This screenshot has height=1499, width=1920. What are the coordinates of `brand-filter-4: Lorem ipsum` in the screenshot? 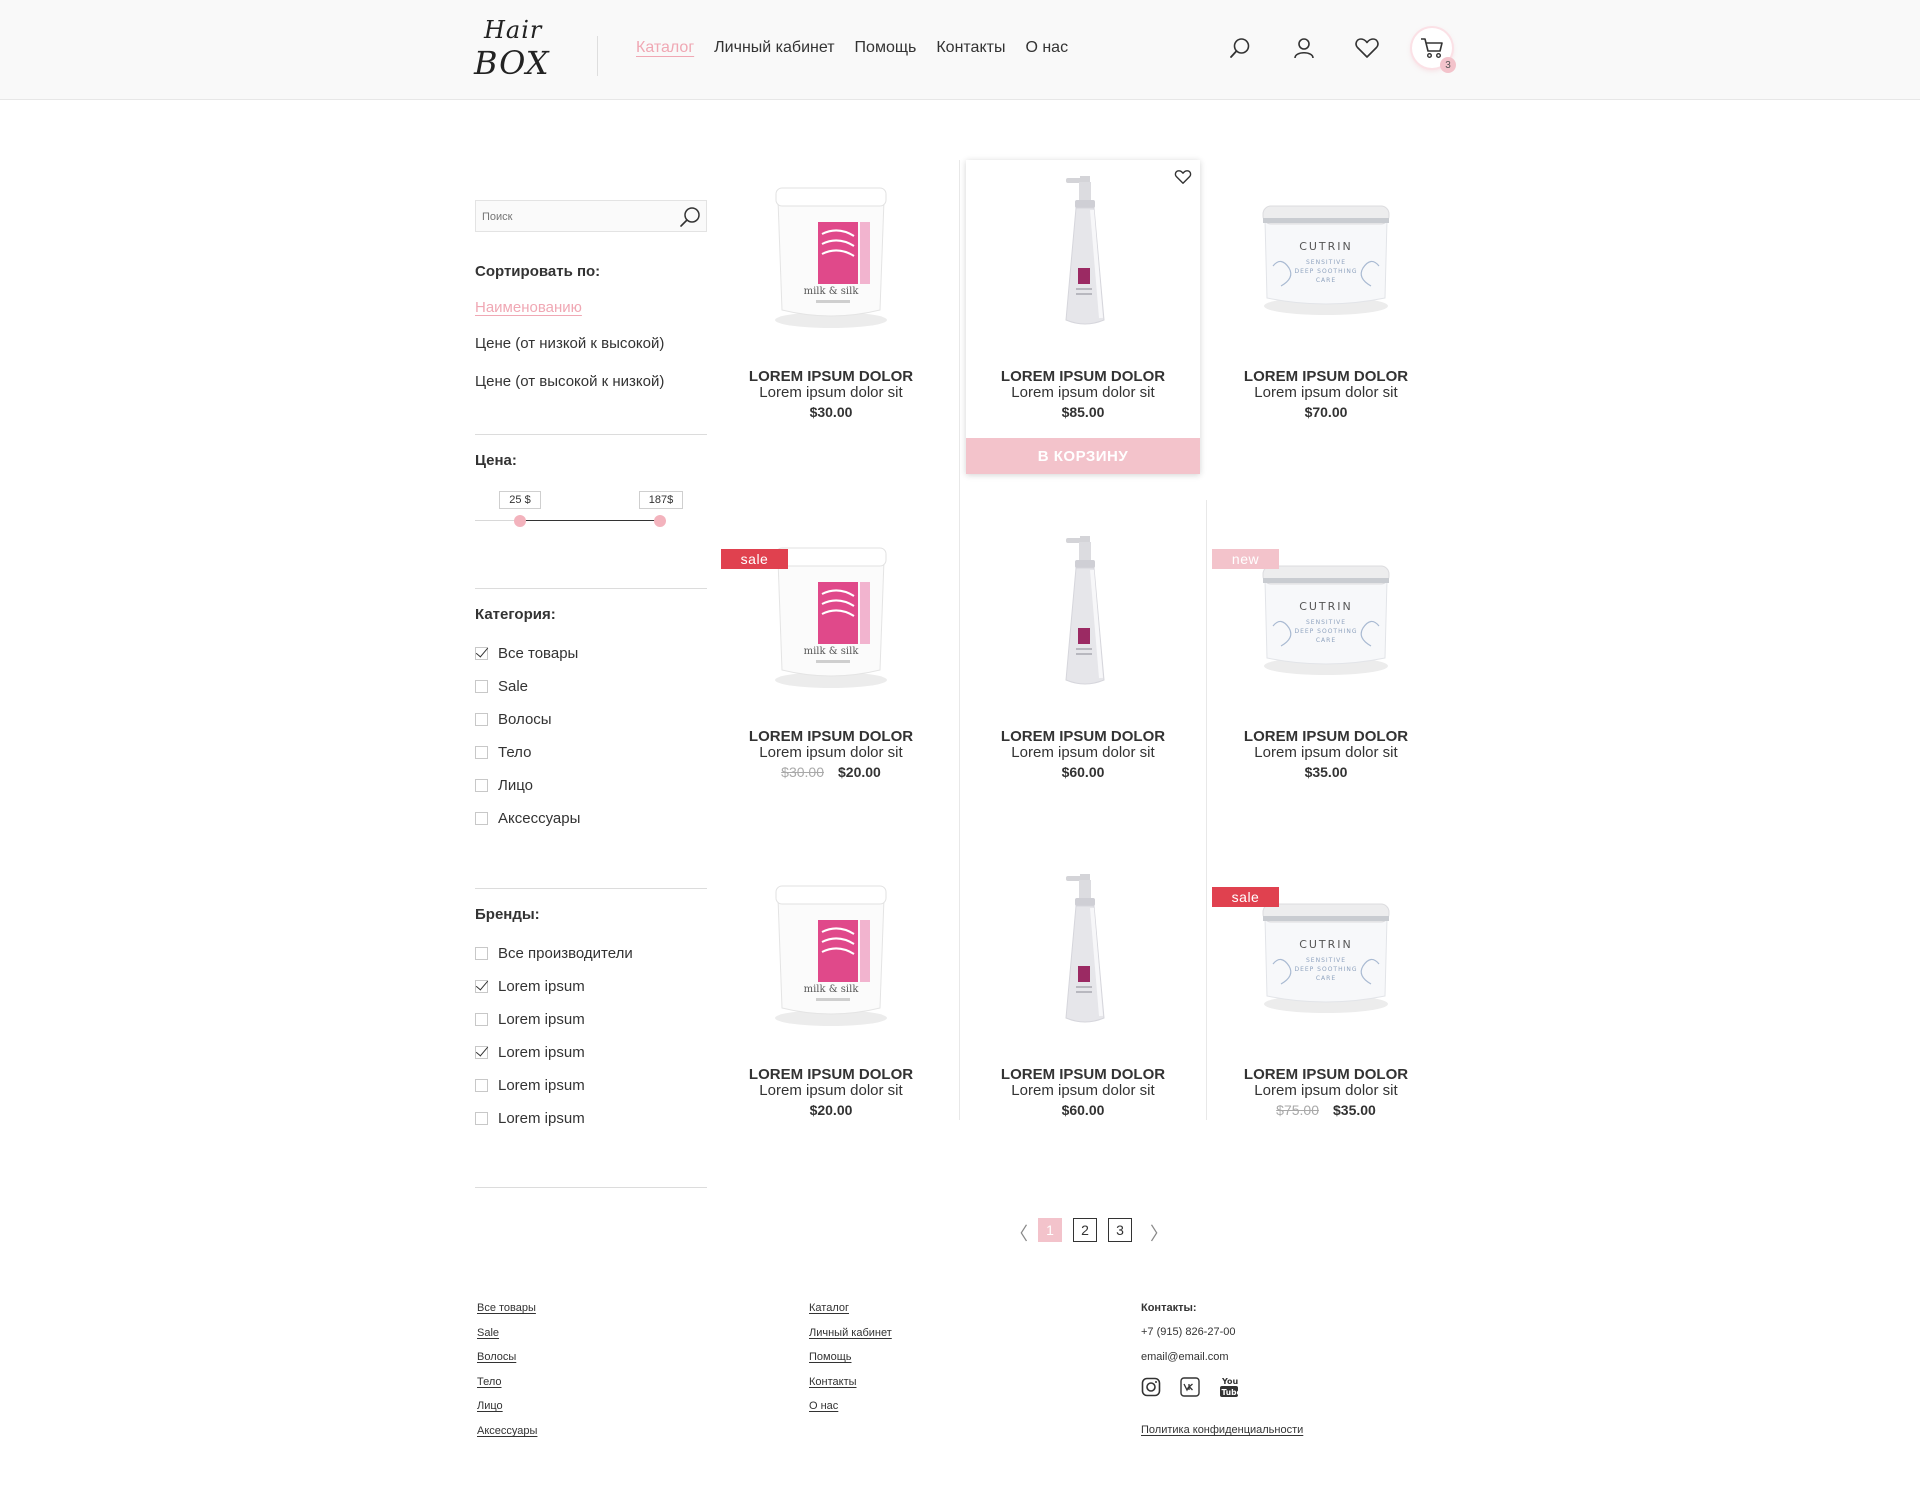 It's located at (530, 1085).